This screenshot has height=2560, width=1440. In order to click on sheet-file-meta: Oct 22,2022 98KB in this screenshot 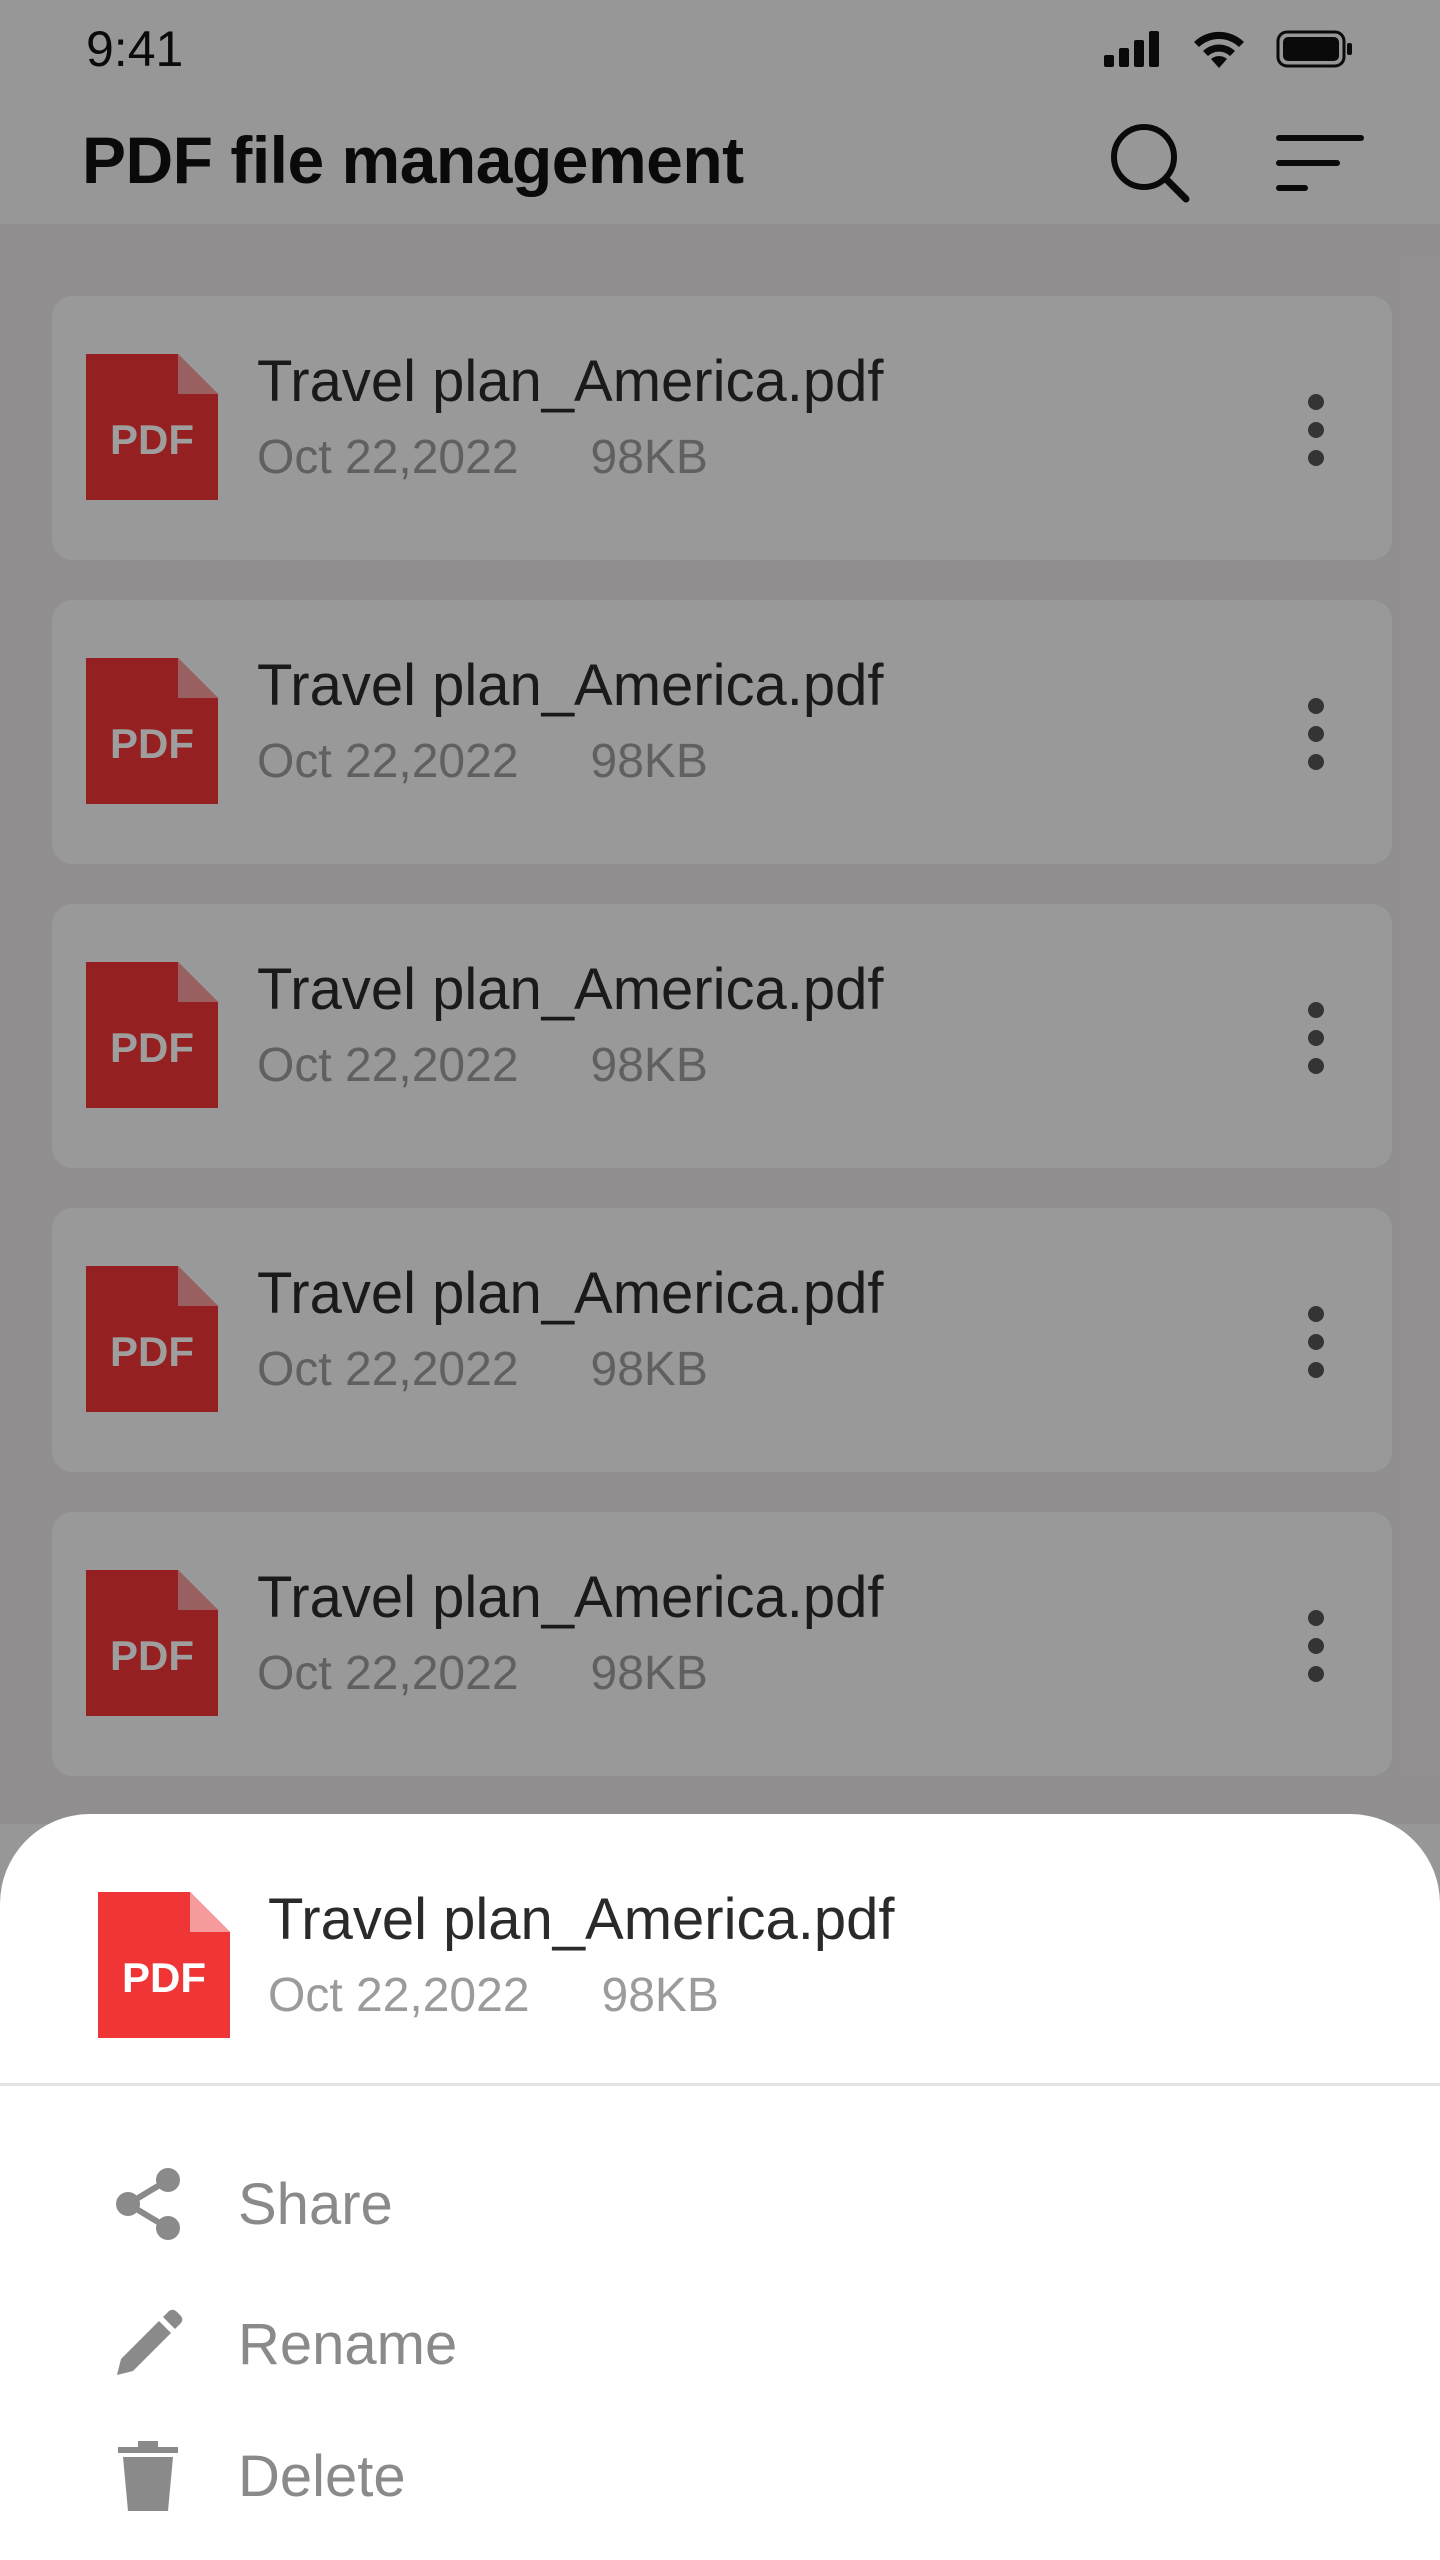, I will do `click(493, 1995)`.